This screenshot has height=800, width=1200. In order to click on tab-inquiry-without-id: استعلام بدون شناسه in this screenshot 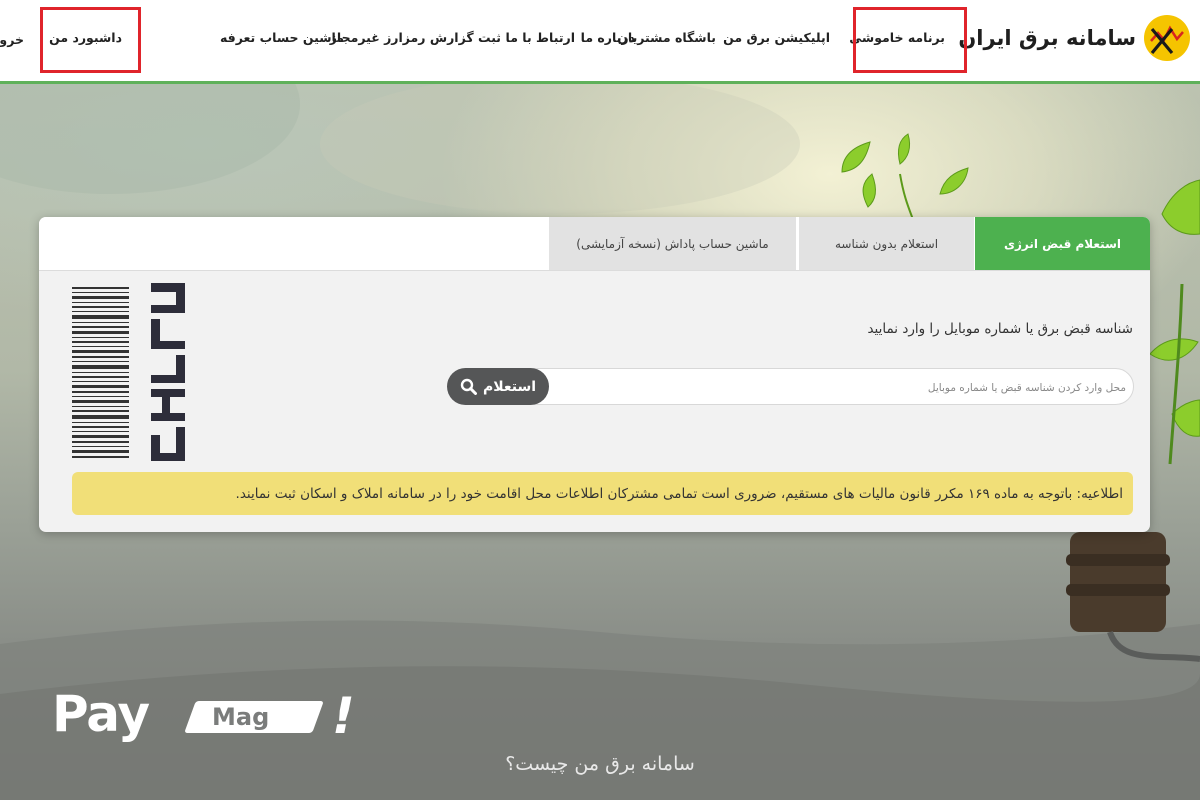, I will do `click(885, 243)`.